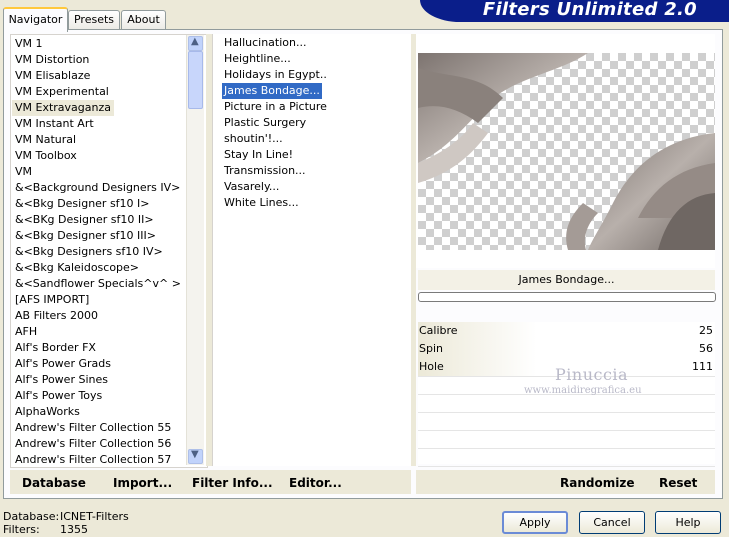 Image resolution: width=729 pixels, height=537 pixels. Describe the element at coordinates (63, 108) in the screenshot. I see `category-item: VM Extravaganza` at that location.